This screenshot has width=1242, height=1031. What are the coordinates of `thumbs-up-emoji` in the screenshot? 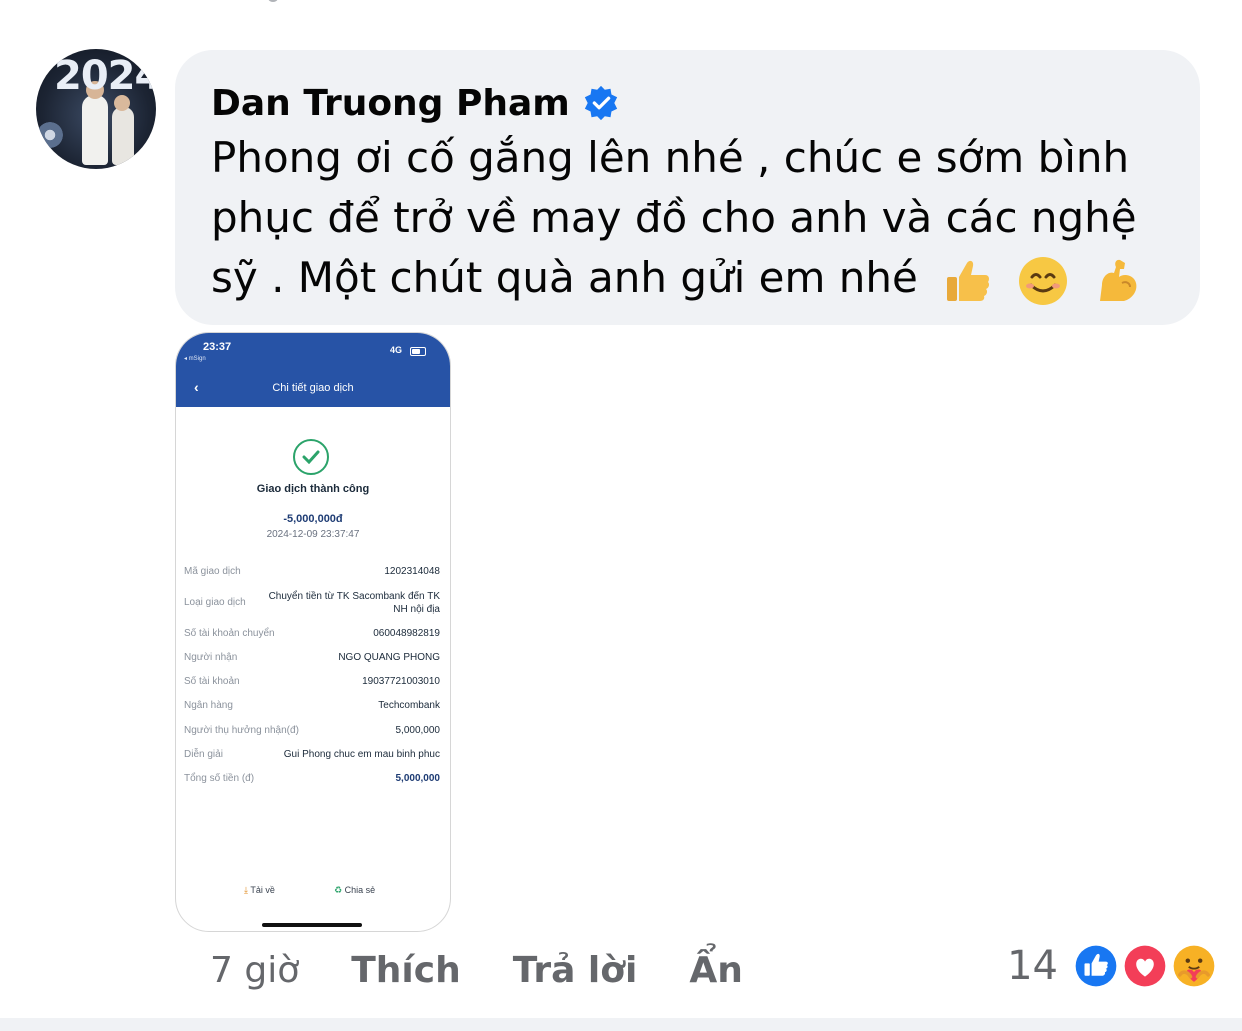 It's located at (968, 280).